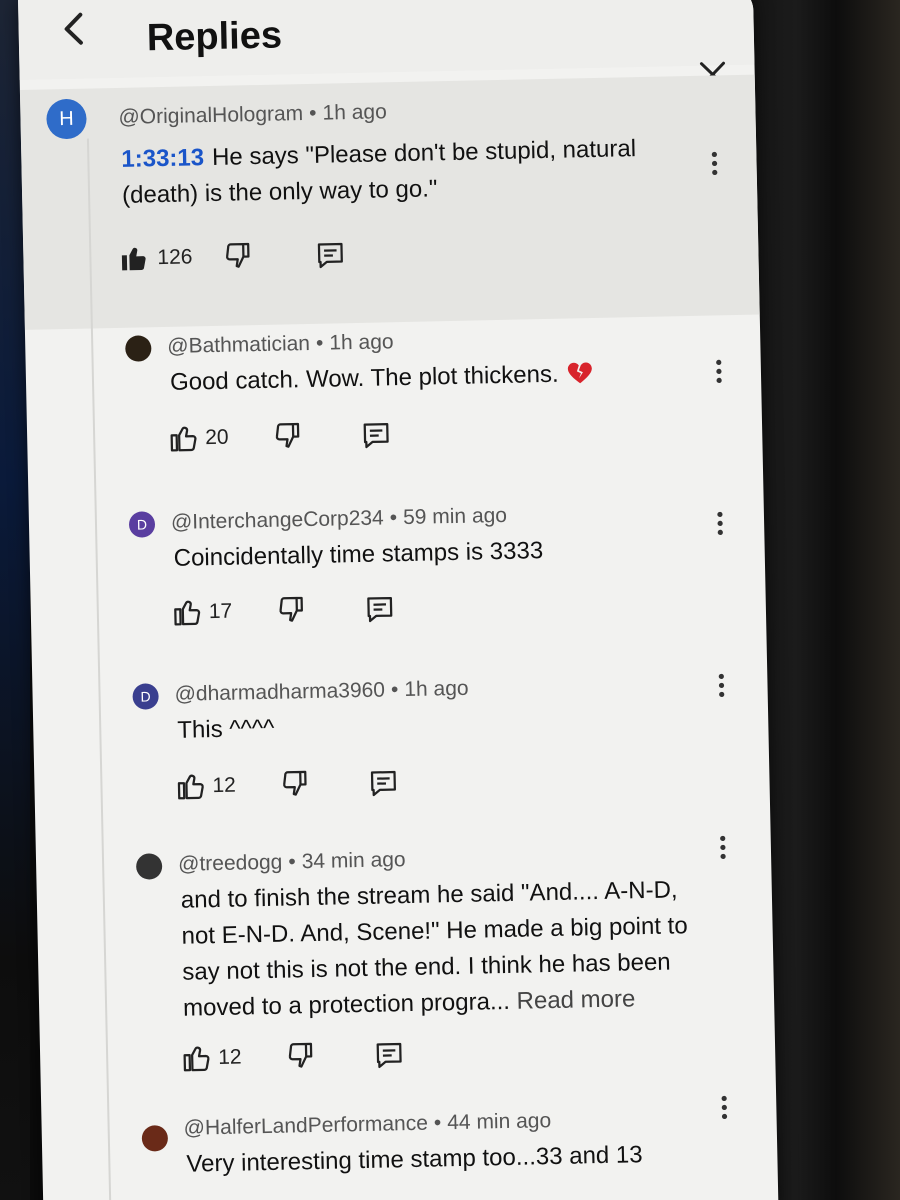 This screenshot has height=1200, width=900. I want to click on timestamp-link: 1:33:13, so click(162, 158).